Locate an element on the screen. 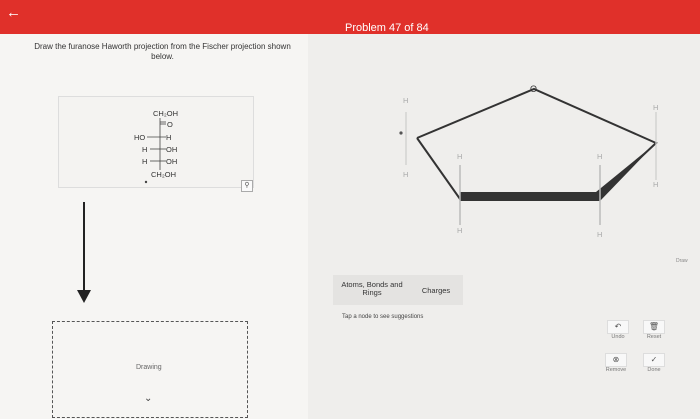 This screenshot has height=419, width=700. haworth-h-4: H is located at coordinates (460, 230).